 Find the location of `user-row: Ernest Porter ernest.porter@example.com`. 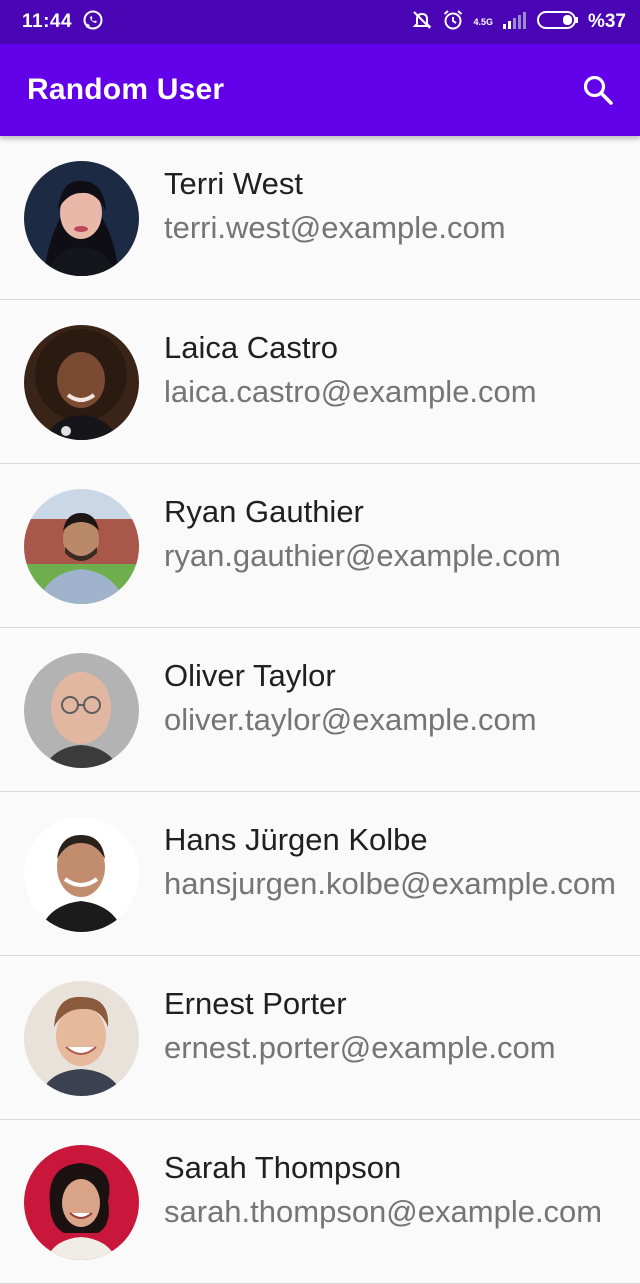

user-row: Ernest Porter ernest.porter@example.com is located at coordinates (320, 1038).